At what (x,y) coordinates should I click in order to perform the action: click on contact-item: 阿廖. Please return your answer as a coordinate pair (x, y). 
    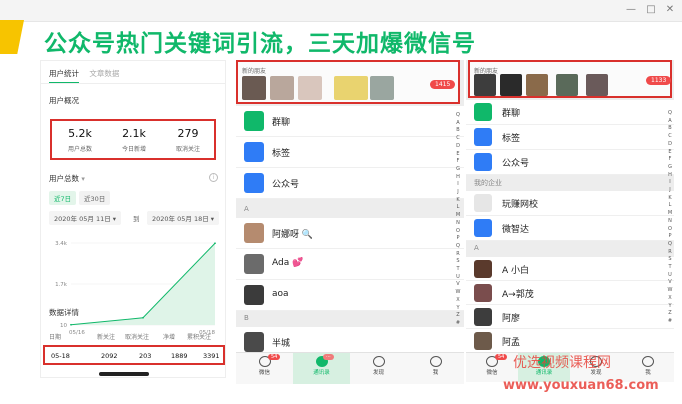
    Looking at the image, I should click on (570, 317).